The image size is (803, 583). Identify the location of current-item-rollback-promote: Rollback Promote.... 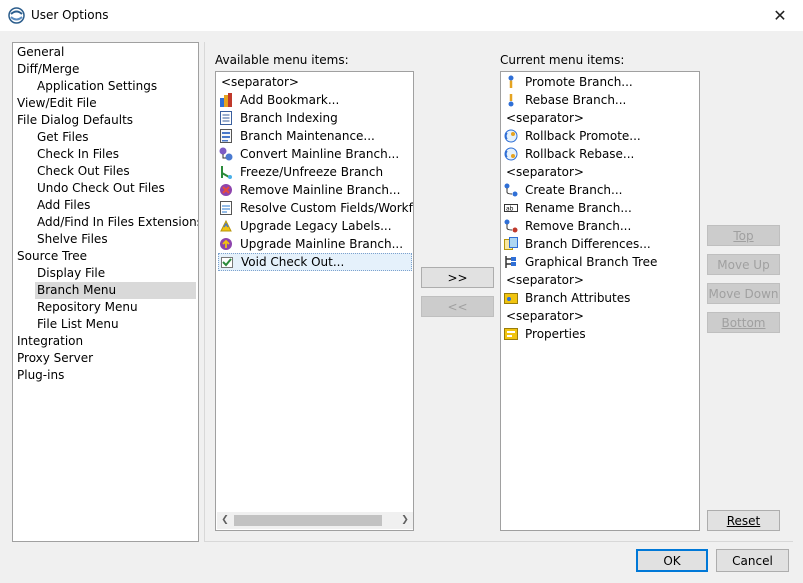
(572, 136).